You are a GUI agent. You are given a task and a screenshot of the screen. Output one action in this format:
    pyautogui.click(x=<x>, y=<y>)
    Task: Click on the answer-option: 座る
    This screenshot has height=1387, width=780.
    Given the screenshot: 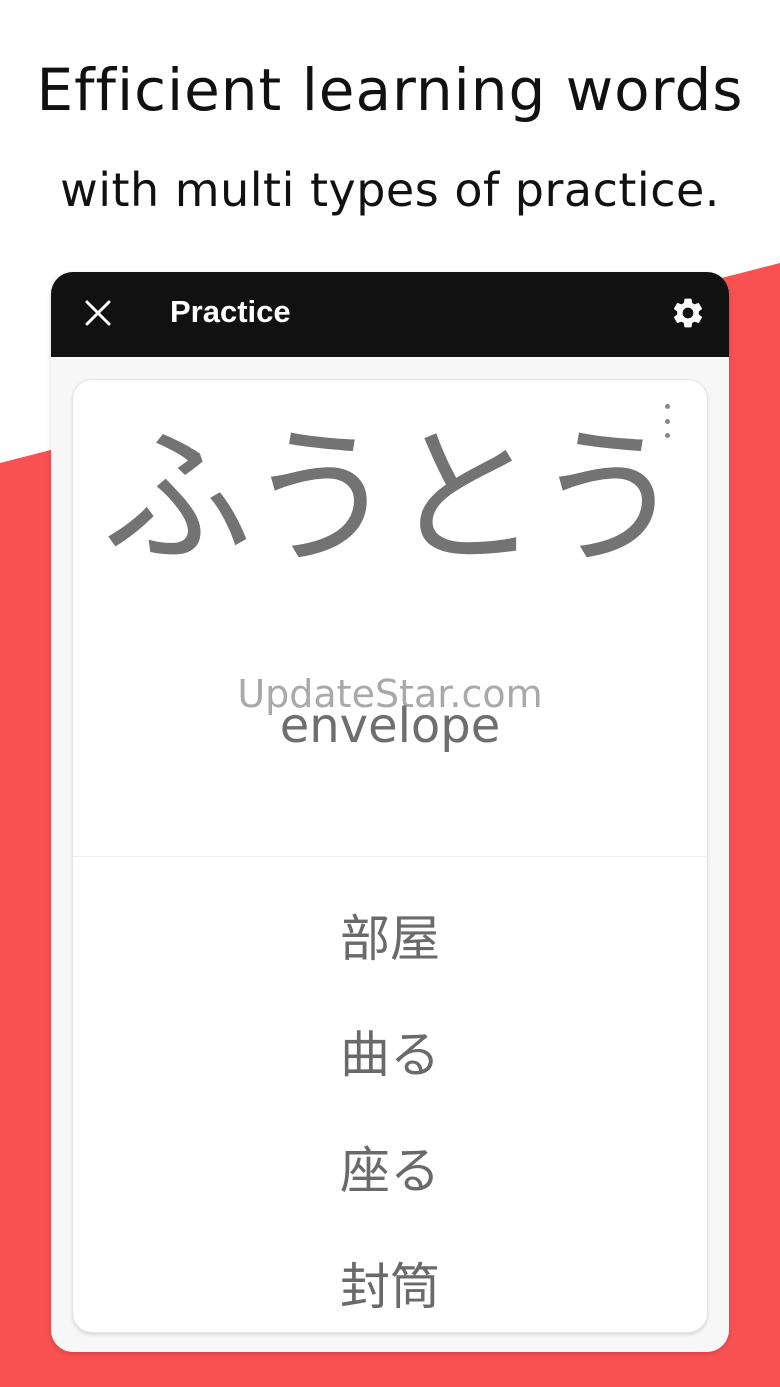 What is the action you would take?
    pyautogui.click(x=390, y=1167)
    